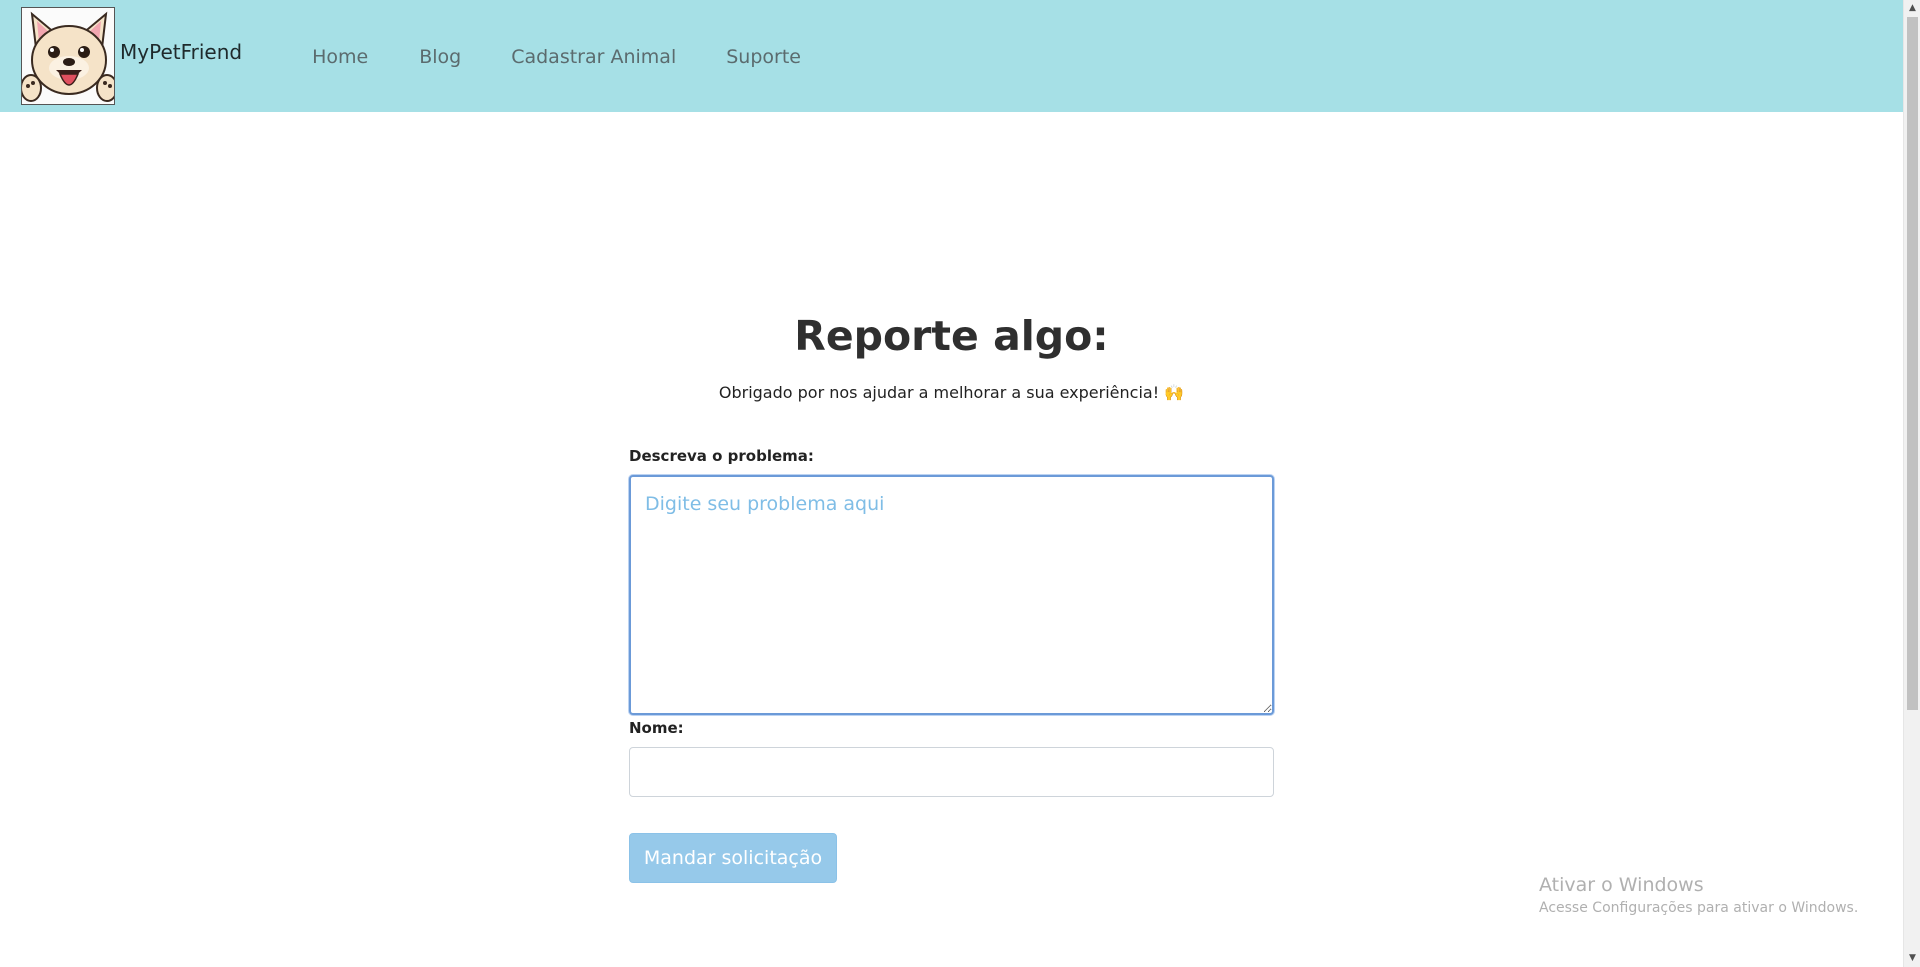 This screenshot has height=967, width=1920. I want to click on vertical-scrollbar: ▲ ▼, so click(1911, 483).